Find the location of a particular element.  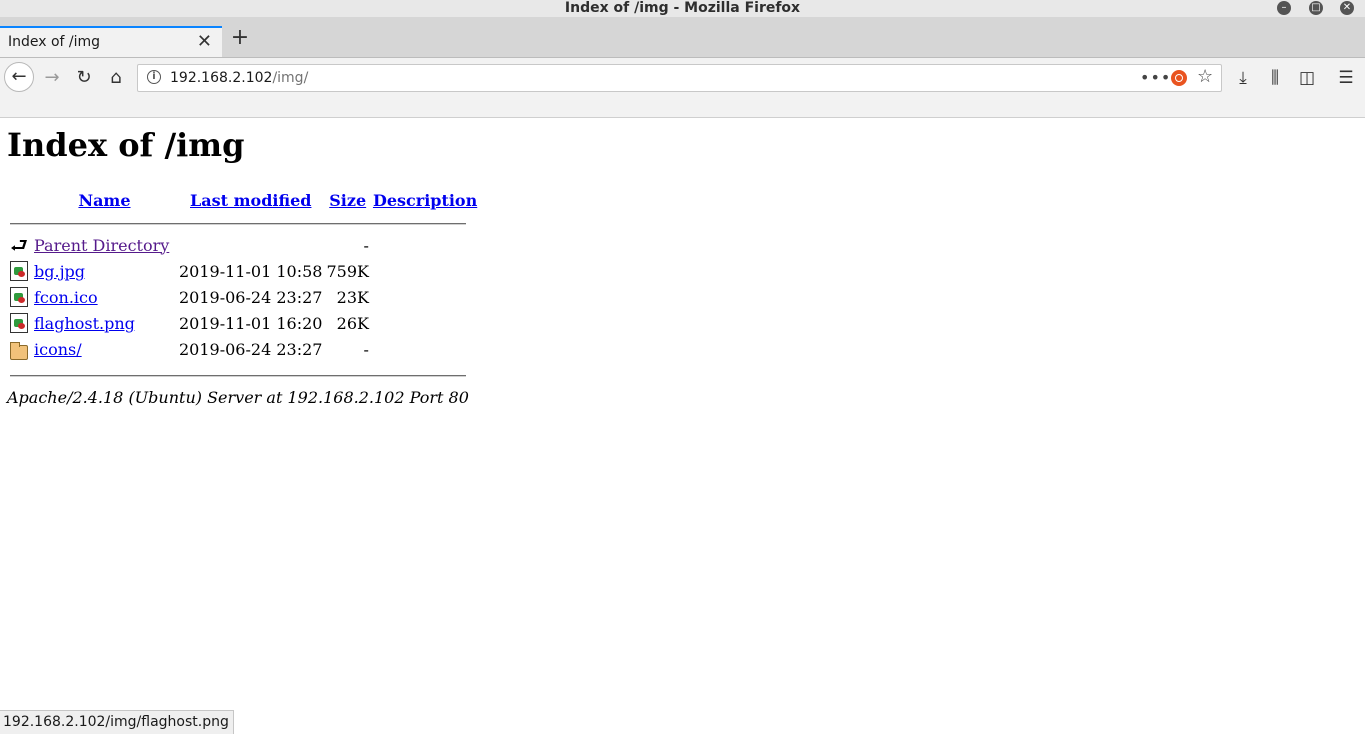

header-divider is located at coordinates (238, 224).